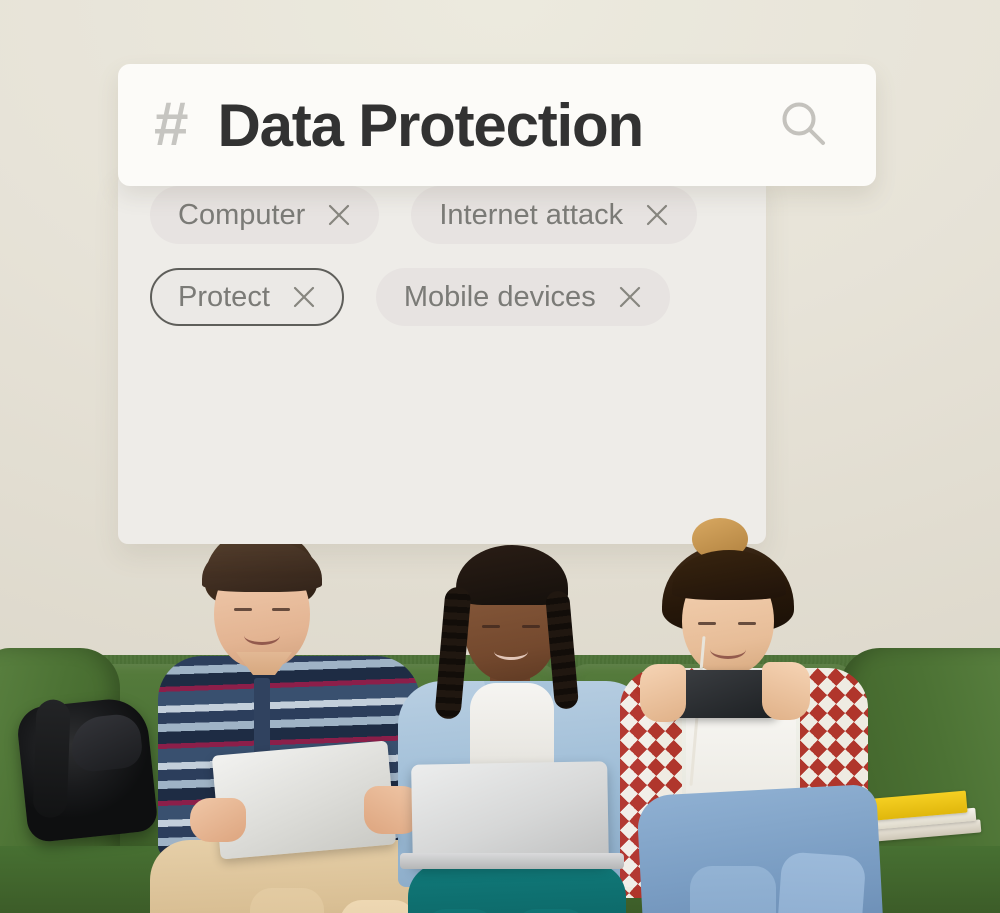 The height and width of the screenshot is (913, 1000). I want to click on tag-row: Computer Internet attack, so click(460, 215).